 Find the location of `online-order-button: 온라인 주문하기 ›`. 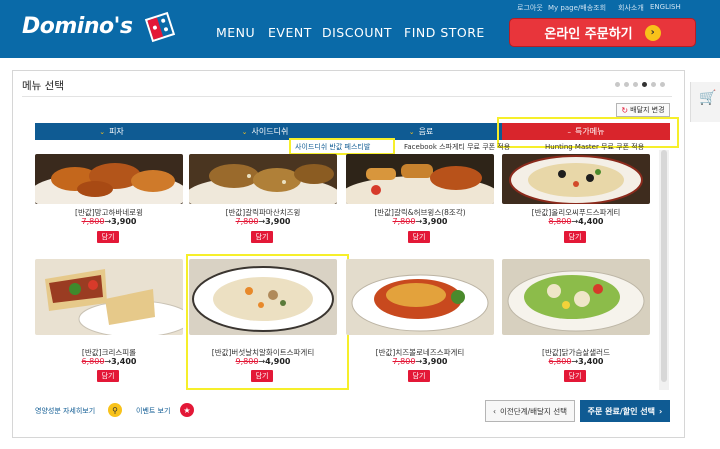

online-order-button: 온라인 주문하기 › is located at coordinates (602, 32).